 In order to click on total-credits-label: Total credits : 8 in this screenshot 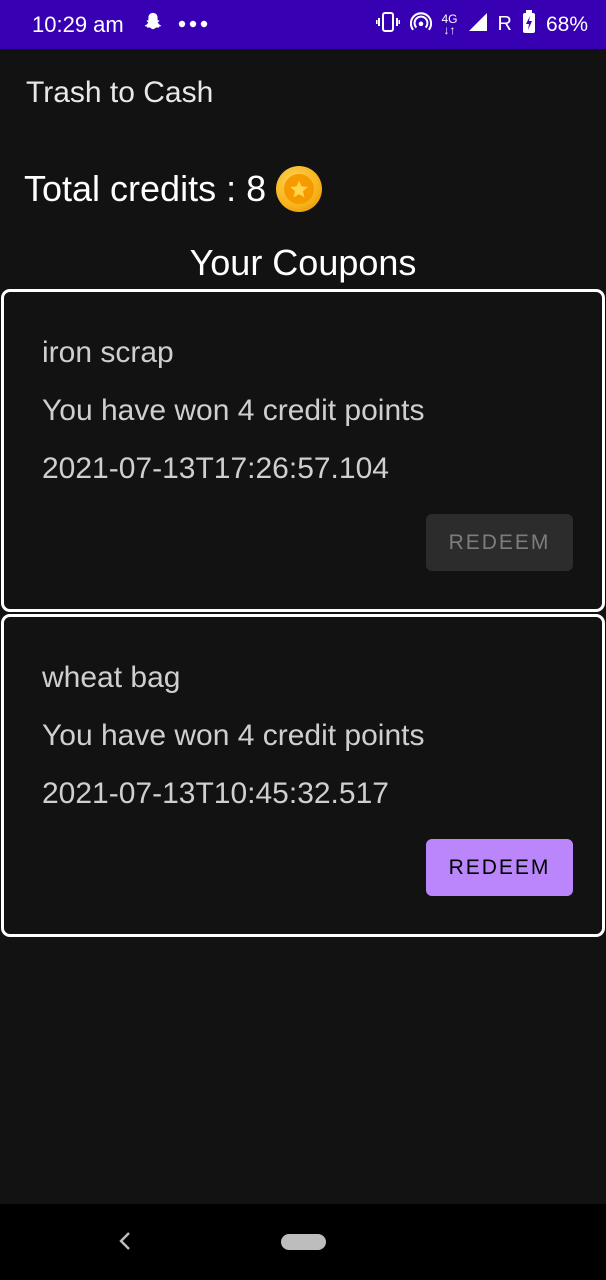, I will do `click(145, 188)`.